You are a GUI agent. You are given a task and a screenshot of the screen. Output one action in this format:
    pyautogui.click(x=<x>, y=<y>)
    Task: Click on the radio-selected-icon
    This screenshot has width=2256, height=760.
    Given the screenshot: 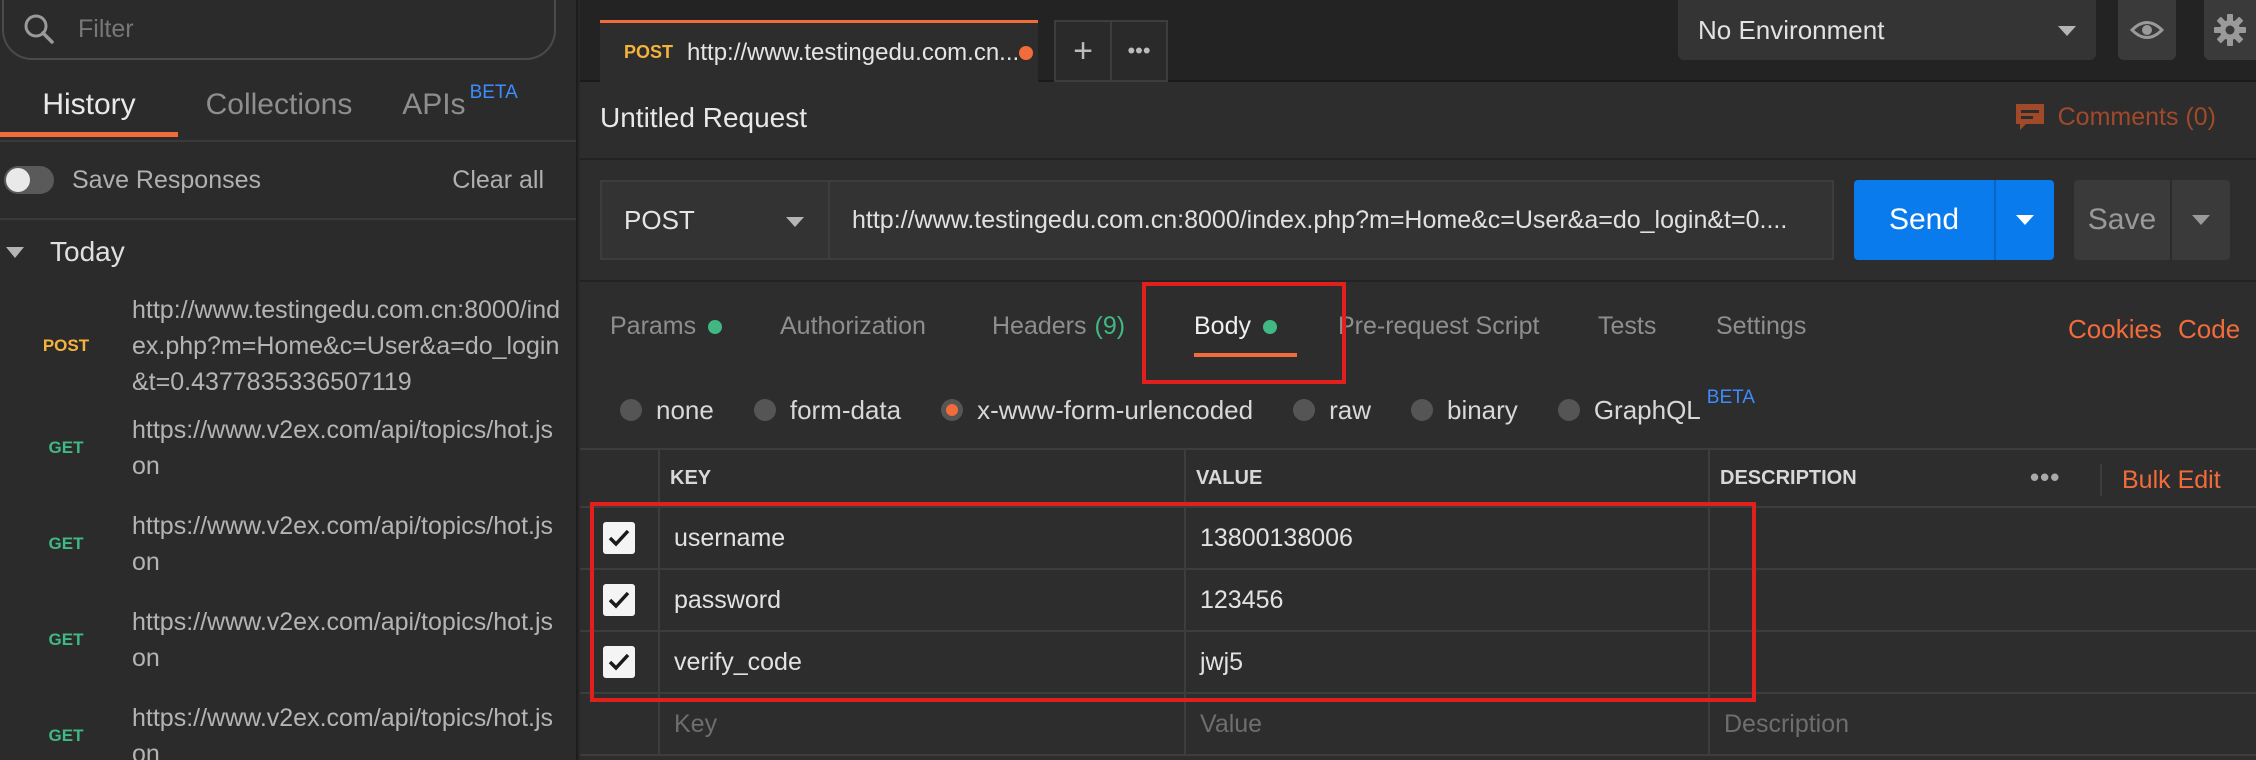 What is the action you would take?
    pyautogui.click(x=952, y=410)
    